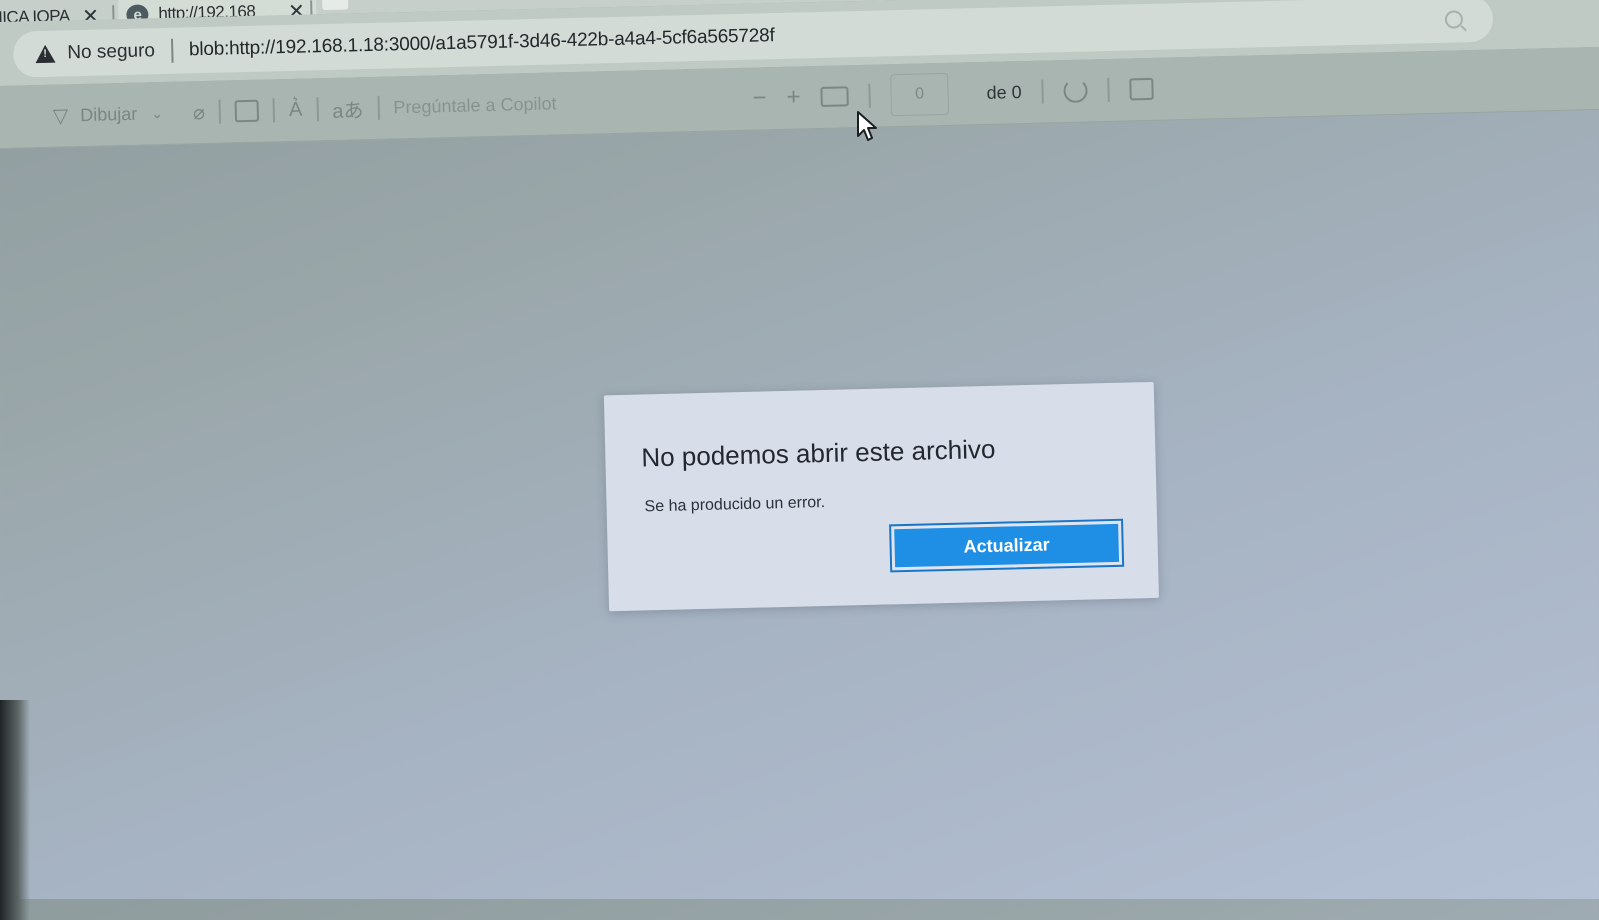  Describe the element at coordinates (759, 98) in the screenshot. I see `zoom-out-button: −` at that location.